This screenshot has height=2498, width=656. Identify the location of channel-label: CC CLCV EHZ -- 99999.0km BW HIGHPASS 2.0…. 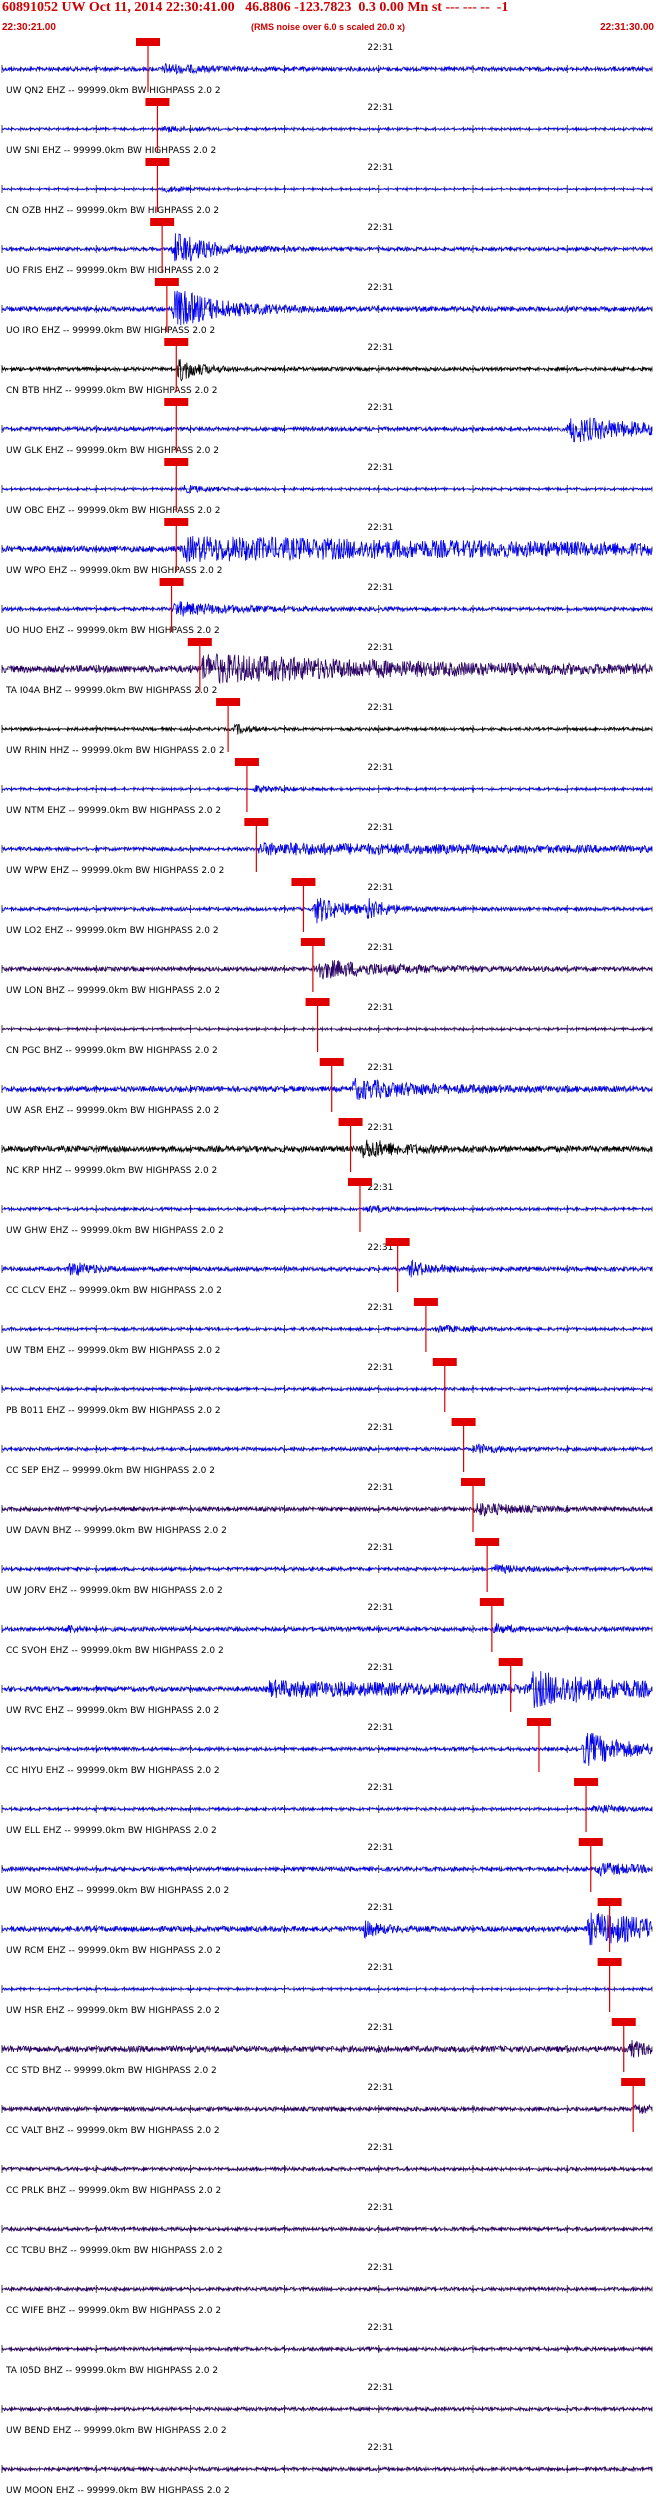
(114, 1291).